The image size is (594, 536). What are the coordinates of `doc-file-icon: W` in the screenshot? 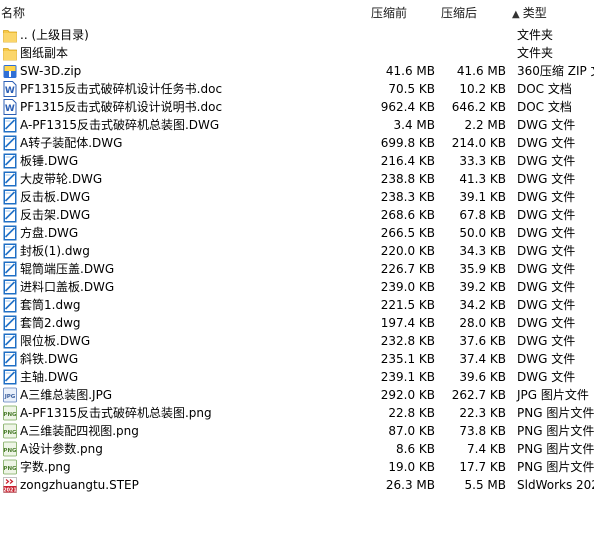 It's located at (10, 107).